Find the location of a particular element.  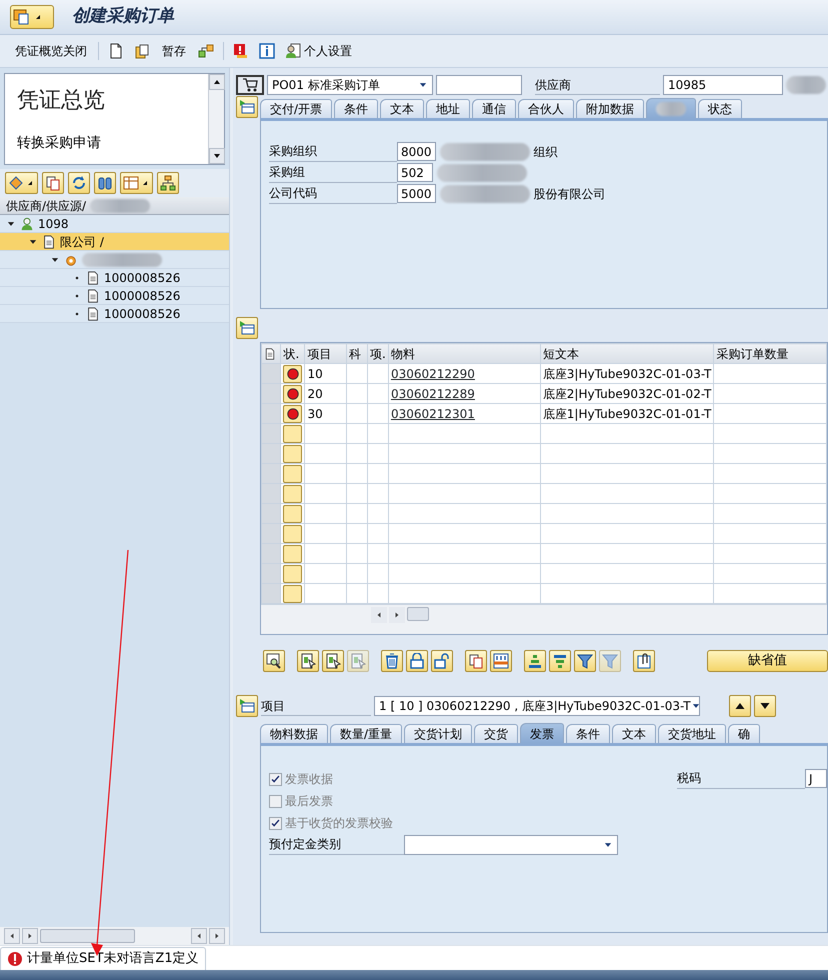

toolbar-button: 凭证概览关闭 is located at coordinates (51, 51).